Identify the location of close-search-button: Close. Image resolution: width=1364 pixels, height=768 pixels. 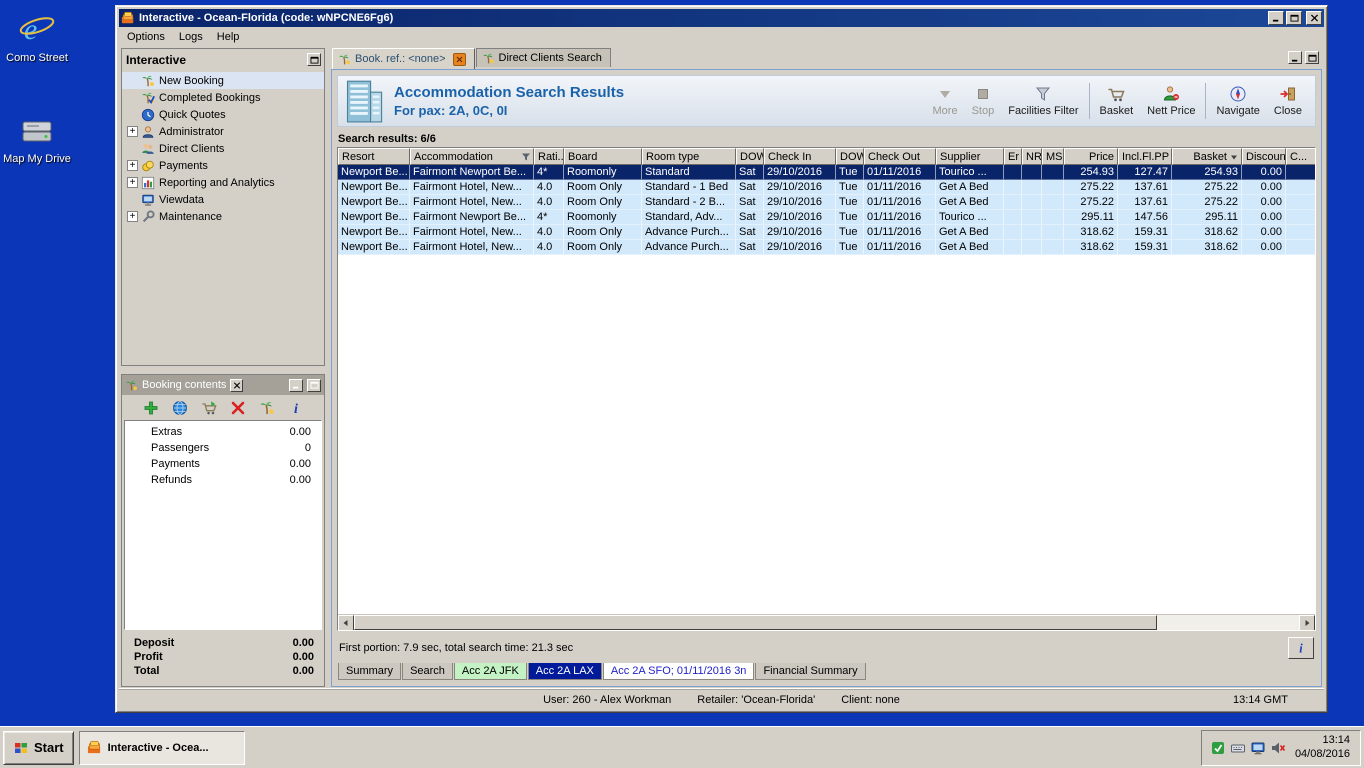
(1288, 101).